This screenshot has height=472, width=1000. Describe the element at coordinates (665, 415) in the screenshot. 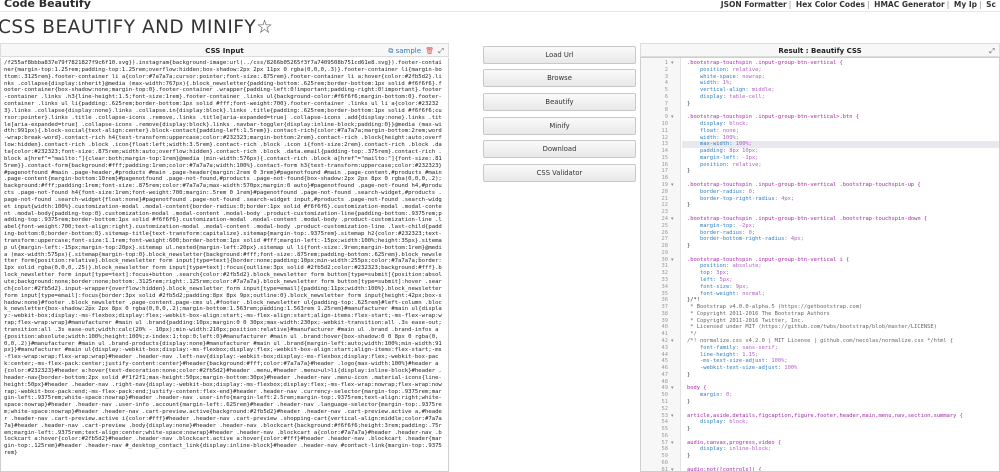

I see `line-number: 53` at that location.